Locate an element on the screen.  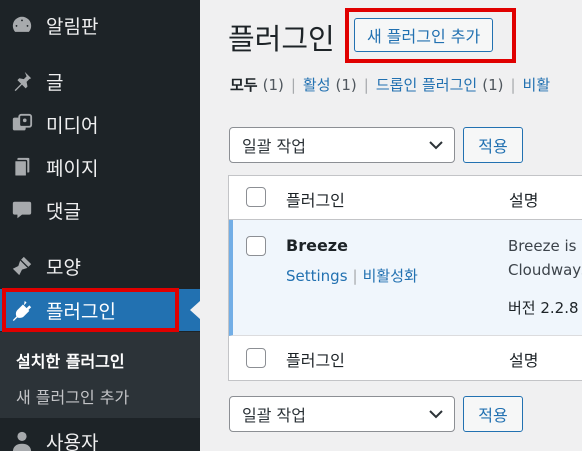
bulk-actions-select-bottom: 일괄 작업 is located at coordinates (342, 414).